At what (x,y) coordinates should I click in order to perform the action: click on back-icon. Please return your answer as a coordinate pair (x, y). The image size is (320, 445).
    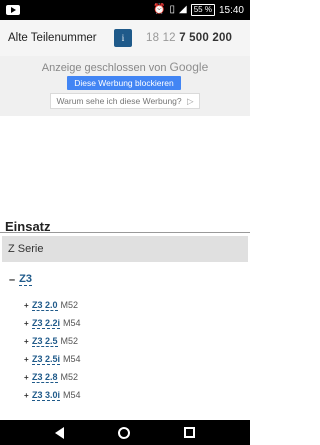
    Looking at the image, I should click on (59, 432).